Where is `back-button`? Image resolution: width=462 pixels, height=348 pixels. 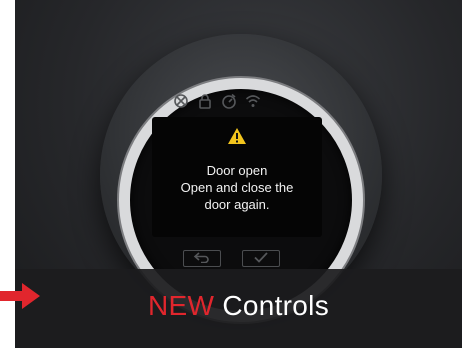
back-button is located at coordinates (202, 258).